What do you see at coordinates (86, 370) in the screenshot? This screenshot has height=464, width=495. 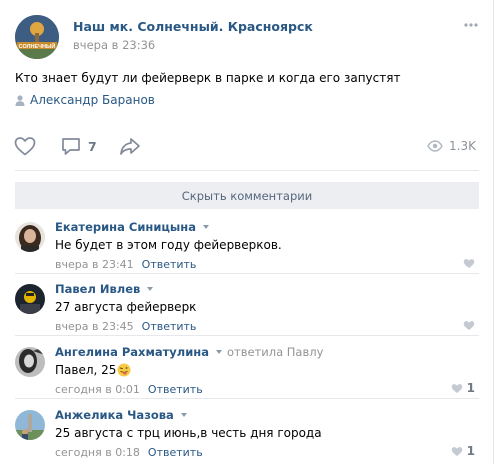 I see `comment-text-content: Павел, 25` at bounding box center [86, 370].